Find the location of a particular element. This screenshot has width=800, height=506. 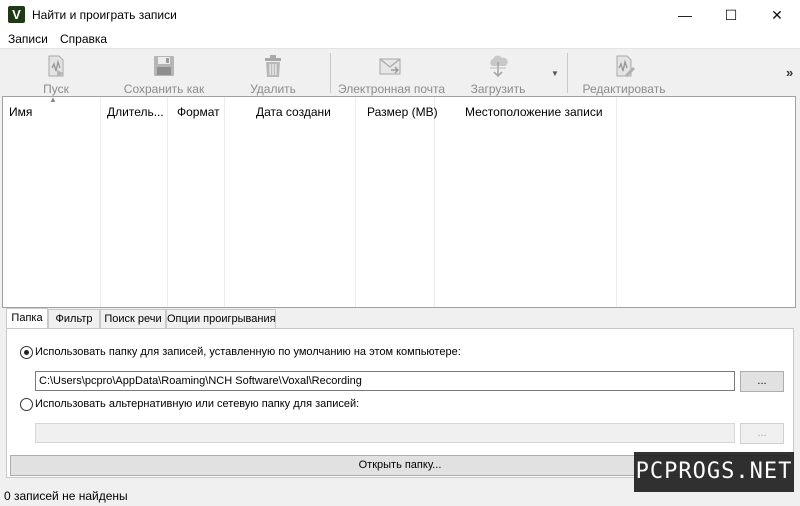

column-label: Имя is located at coordinates (21, 112).